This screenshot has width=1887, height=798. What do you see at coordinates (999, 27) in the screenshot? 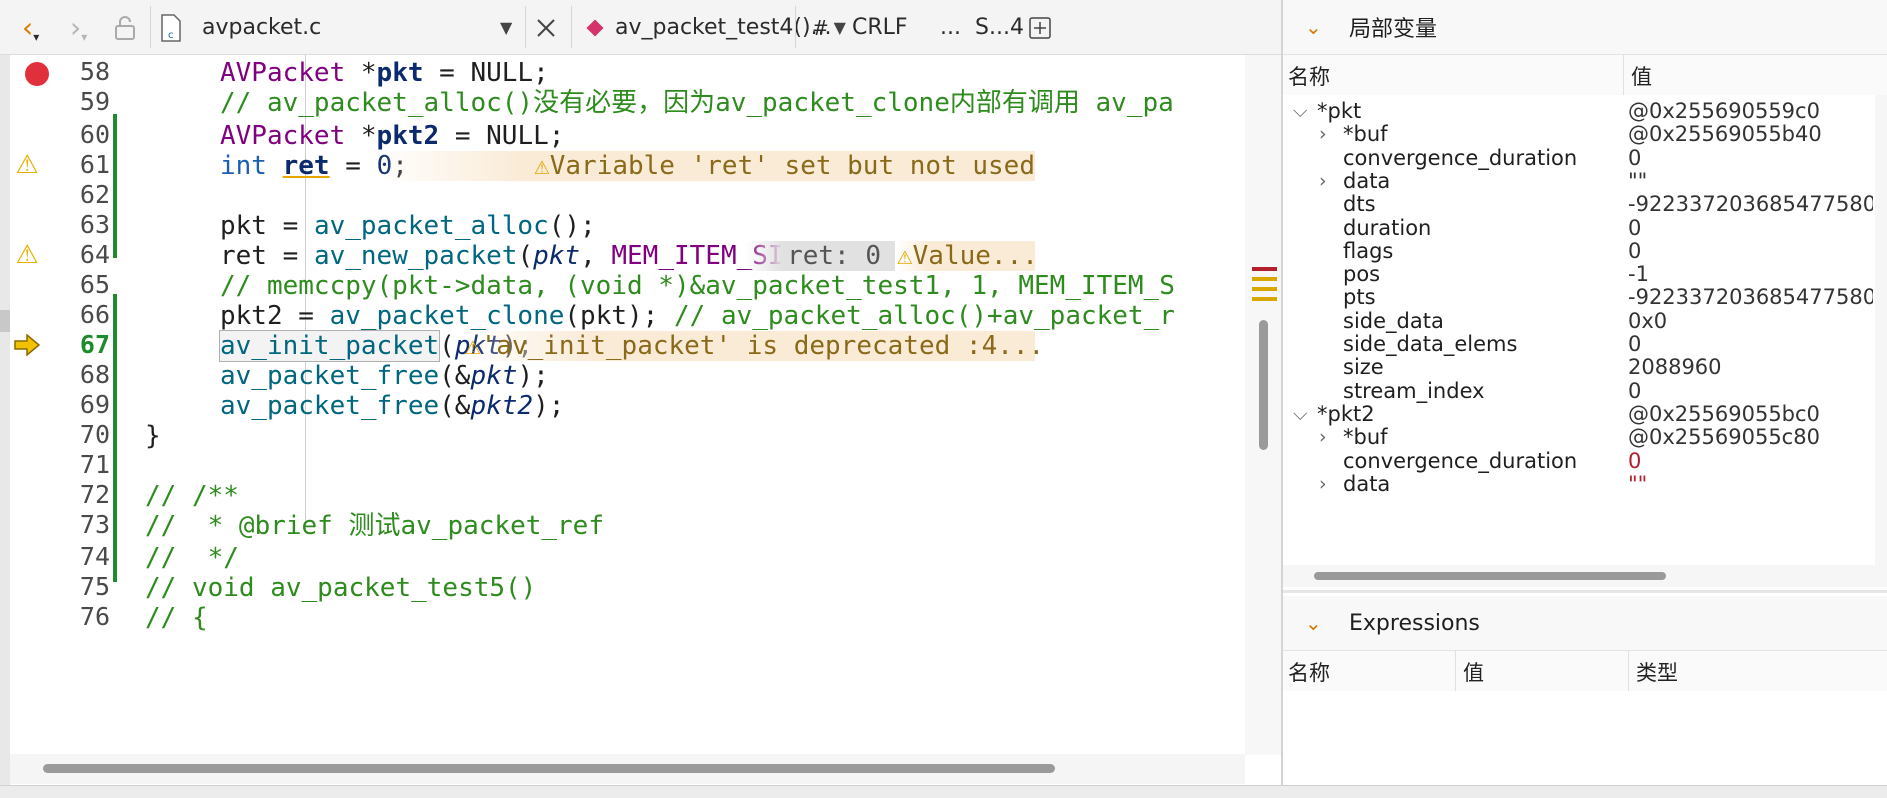
I see `split-button: S...4` at bounding box center [999, 27].